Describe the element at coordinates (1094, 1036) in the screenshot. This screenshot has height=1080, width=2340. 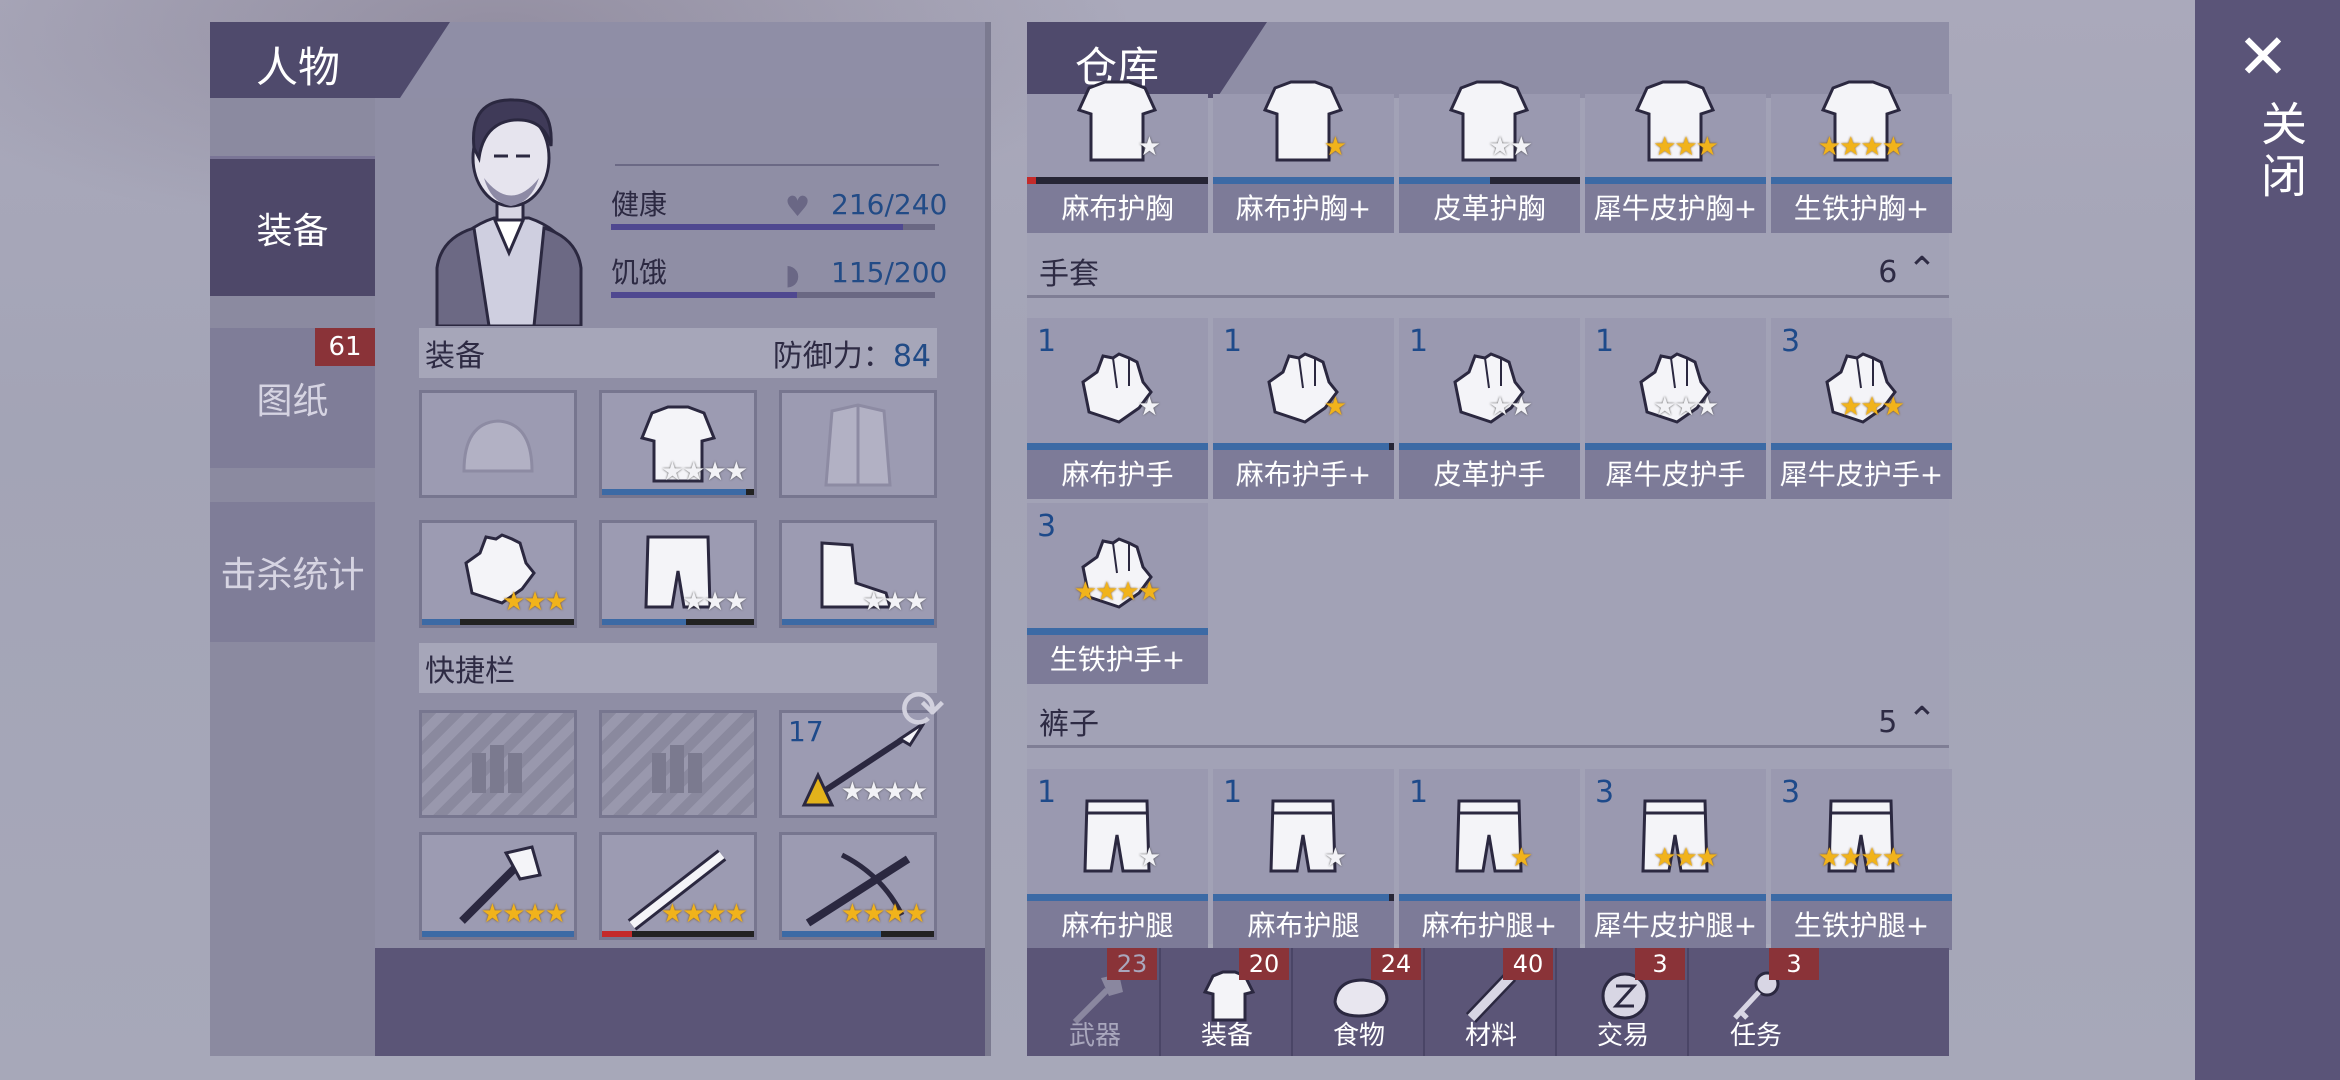
I see `nav-weapons-label: 武器` at that location.